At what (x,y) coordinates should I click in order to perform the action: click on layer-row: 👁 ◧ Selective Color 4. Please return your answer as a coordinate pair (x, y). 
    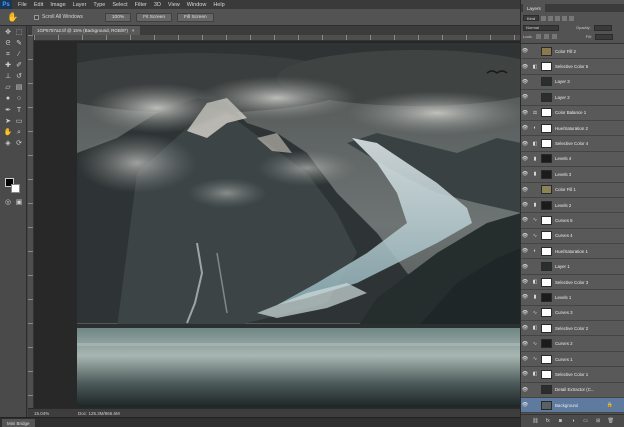
    Looking at the image, I should click on (572, 144).